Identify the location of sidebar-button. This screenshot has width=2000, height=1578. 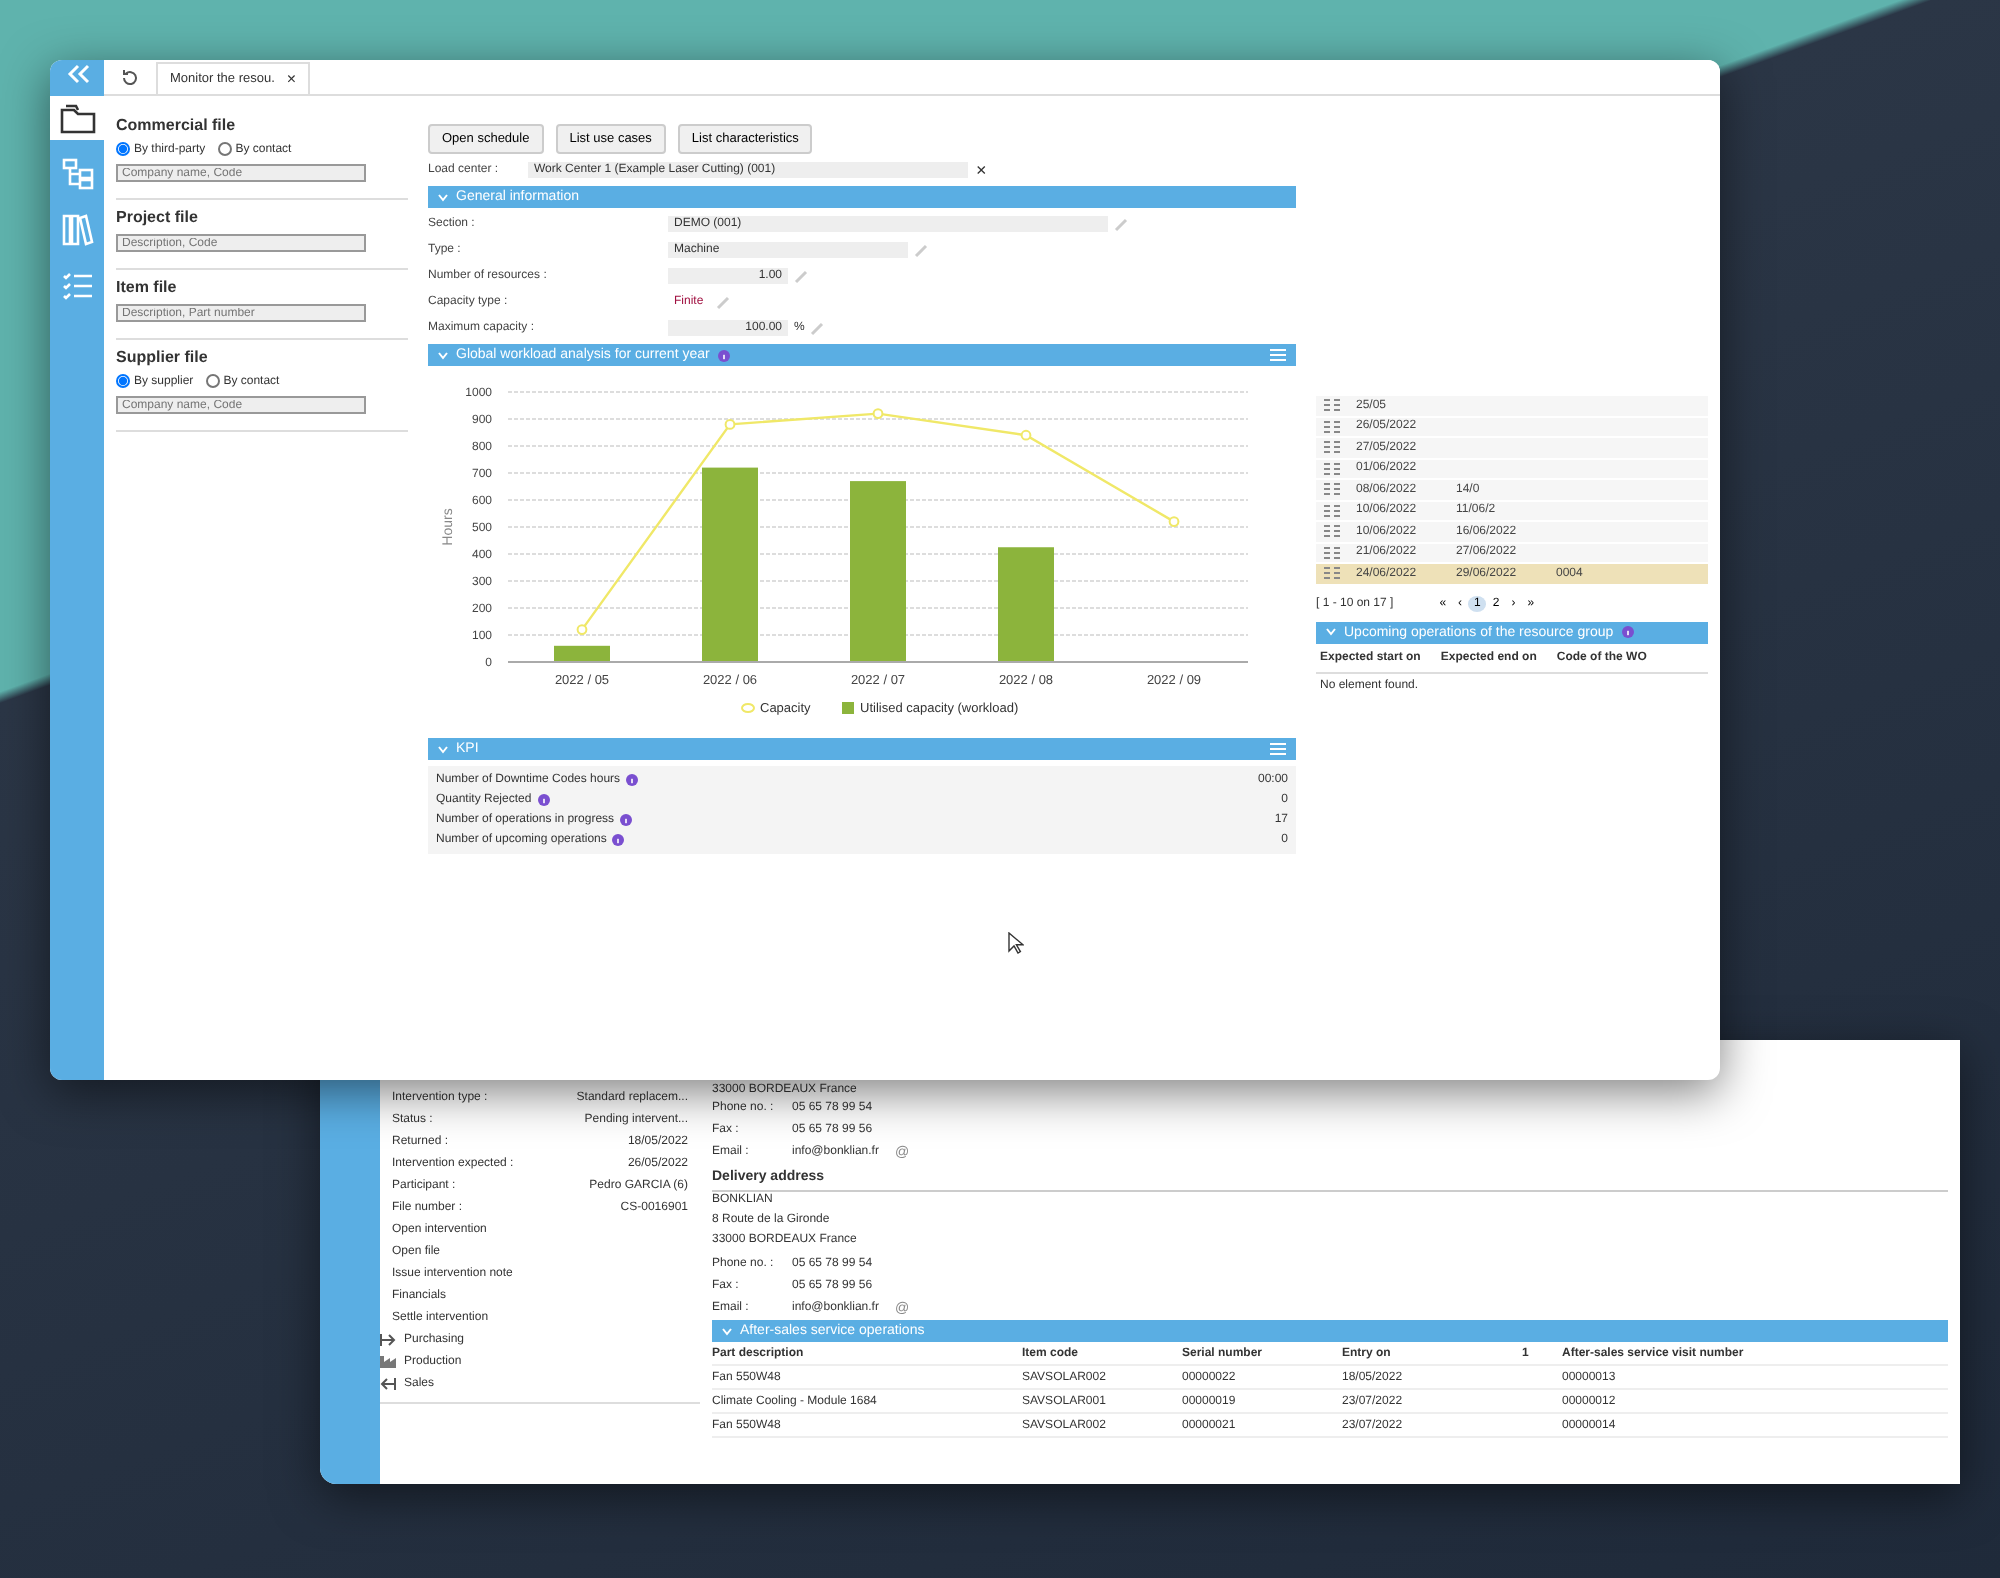
(77, 118).